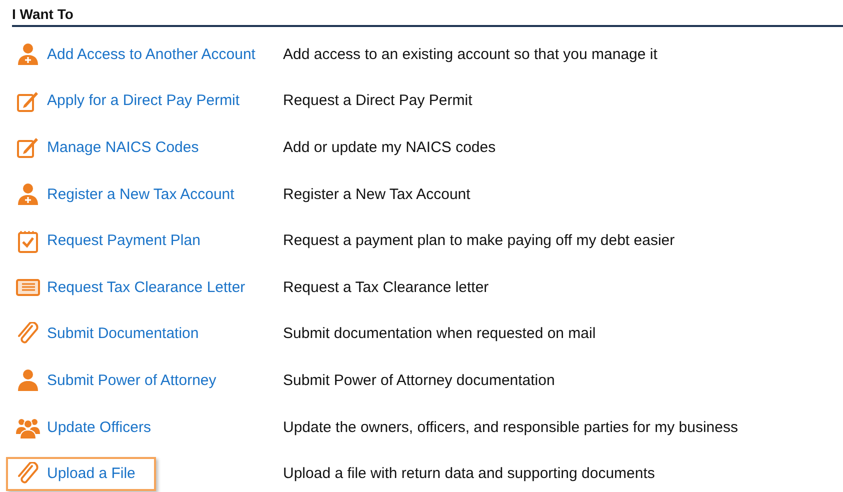  What do you see at coordinates (510, 427) in the screenshot?
I see `action-description: Update the owners, officers, and responsible parties for my business` at bounding box center [510, 427].